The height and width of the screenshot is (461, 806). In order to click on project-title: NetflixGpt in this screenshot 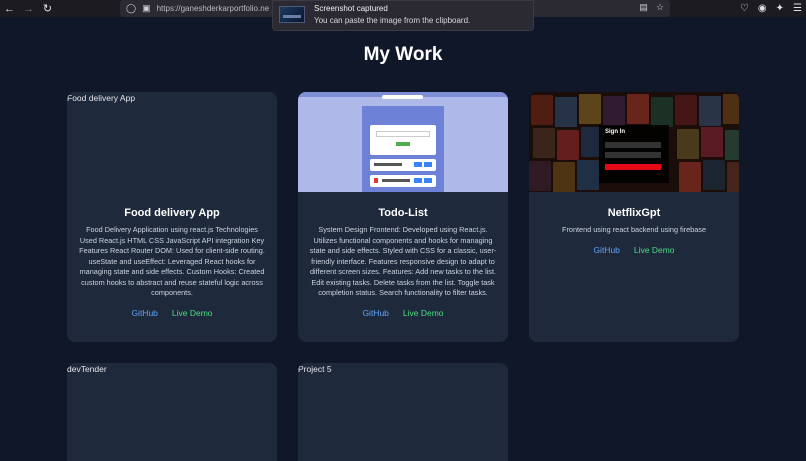, I will do `click(634, 213)`.